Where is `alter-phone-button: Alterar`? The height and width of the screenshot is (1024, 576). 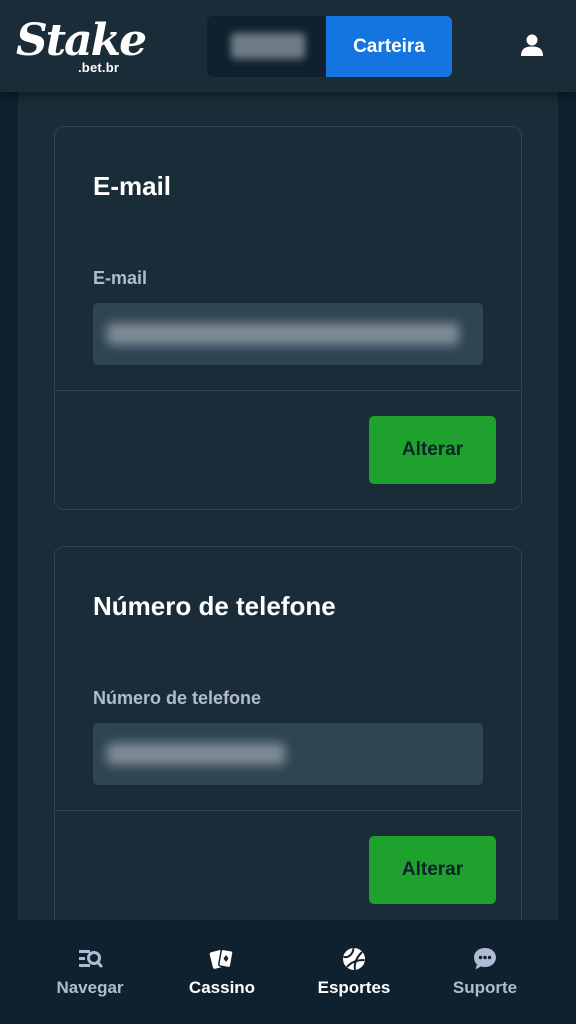
alter-phone-button: Alterar is located at coordinates (432, 870).